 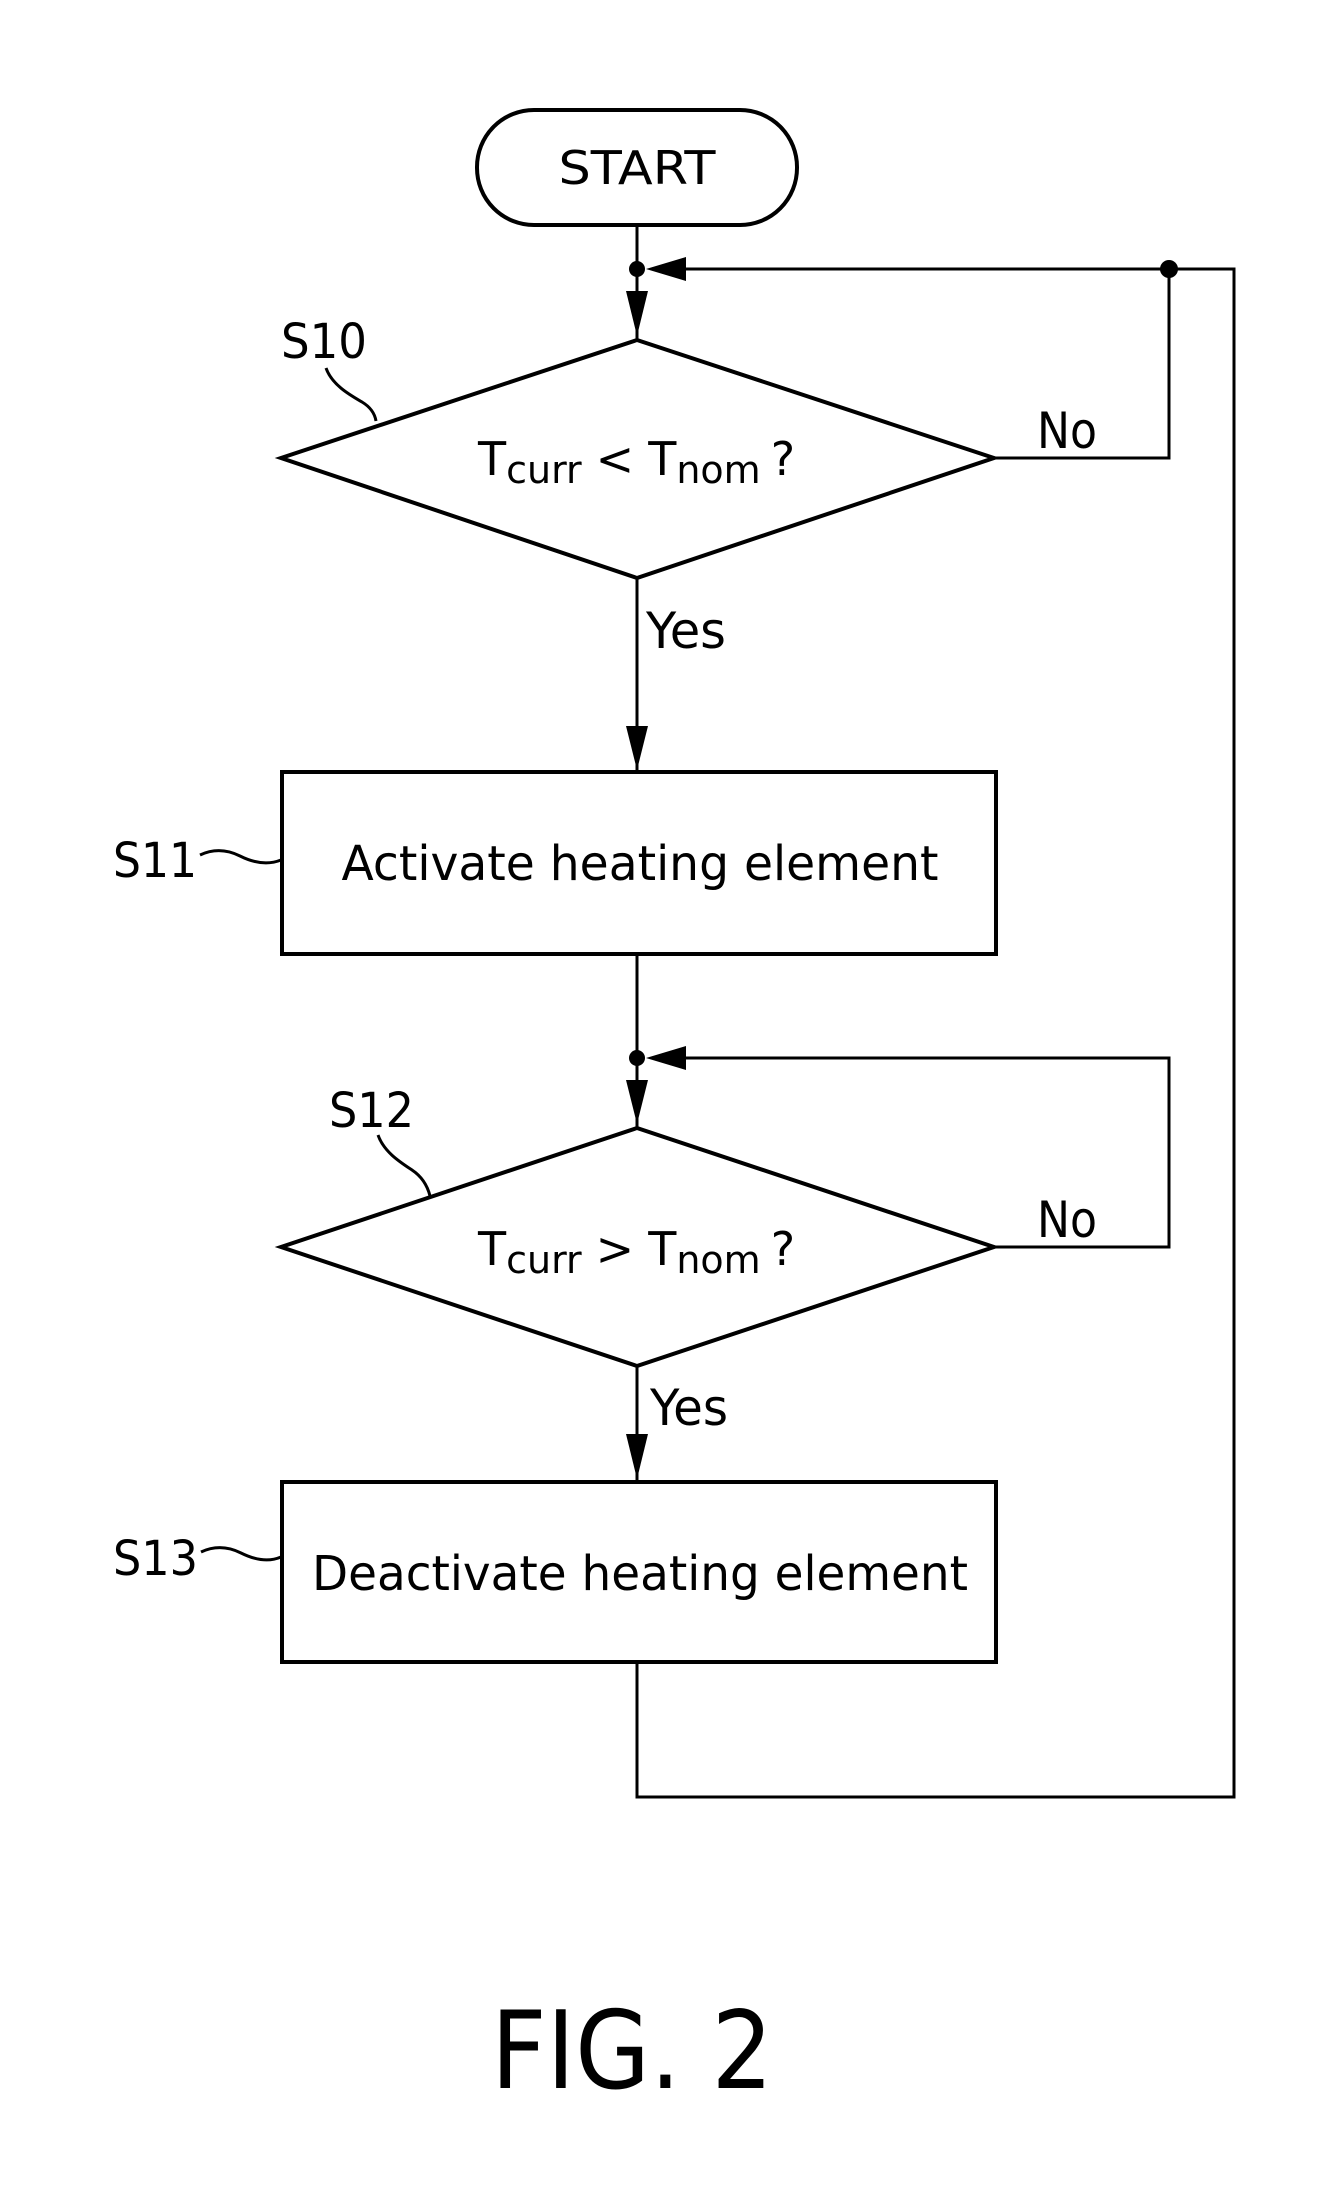 I want to click on decision-s12: Tcurr > Tnom?, so click(x=637, y=1247).